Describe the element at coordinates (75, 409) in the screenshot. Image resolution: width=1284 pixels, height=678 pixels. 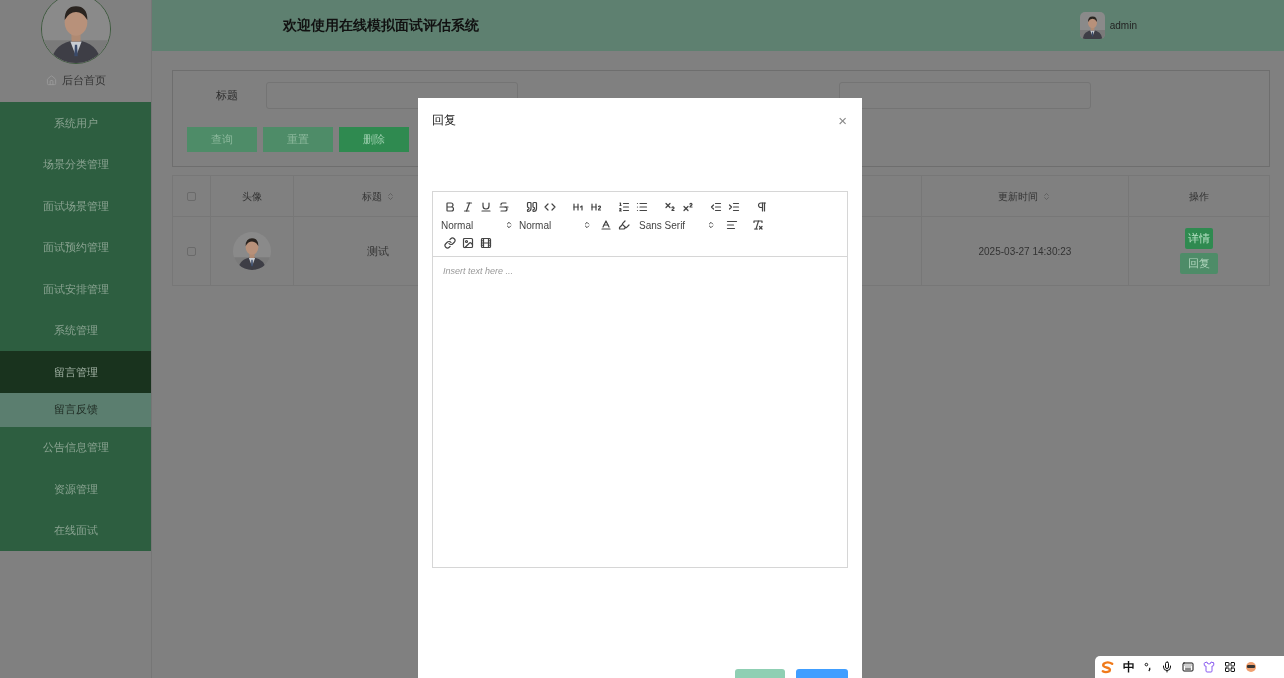
I see `sidebar-subitem: 留言反馈` at that location.